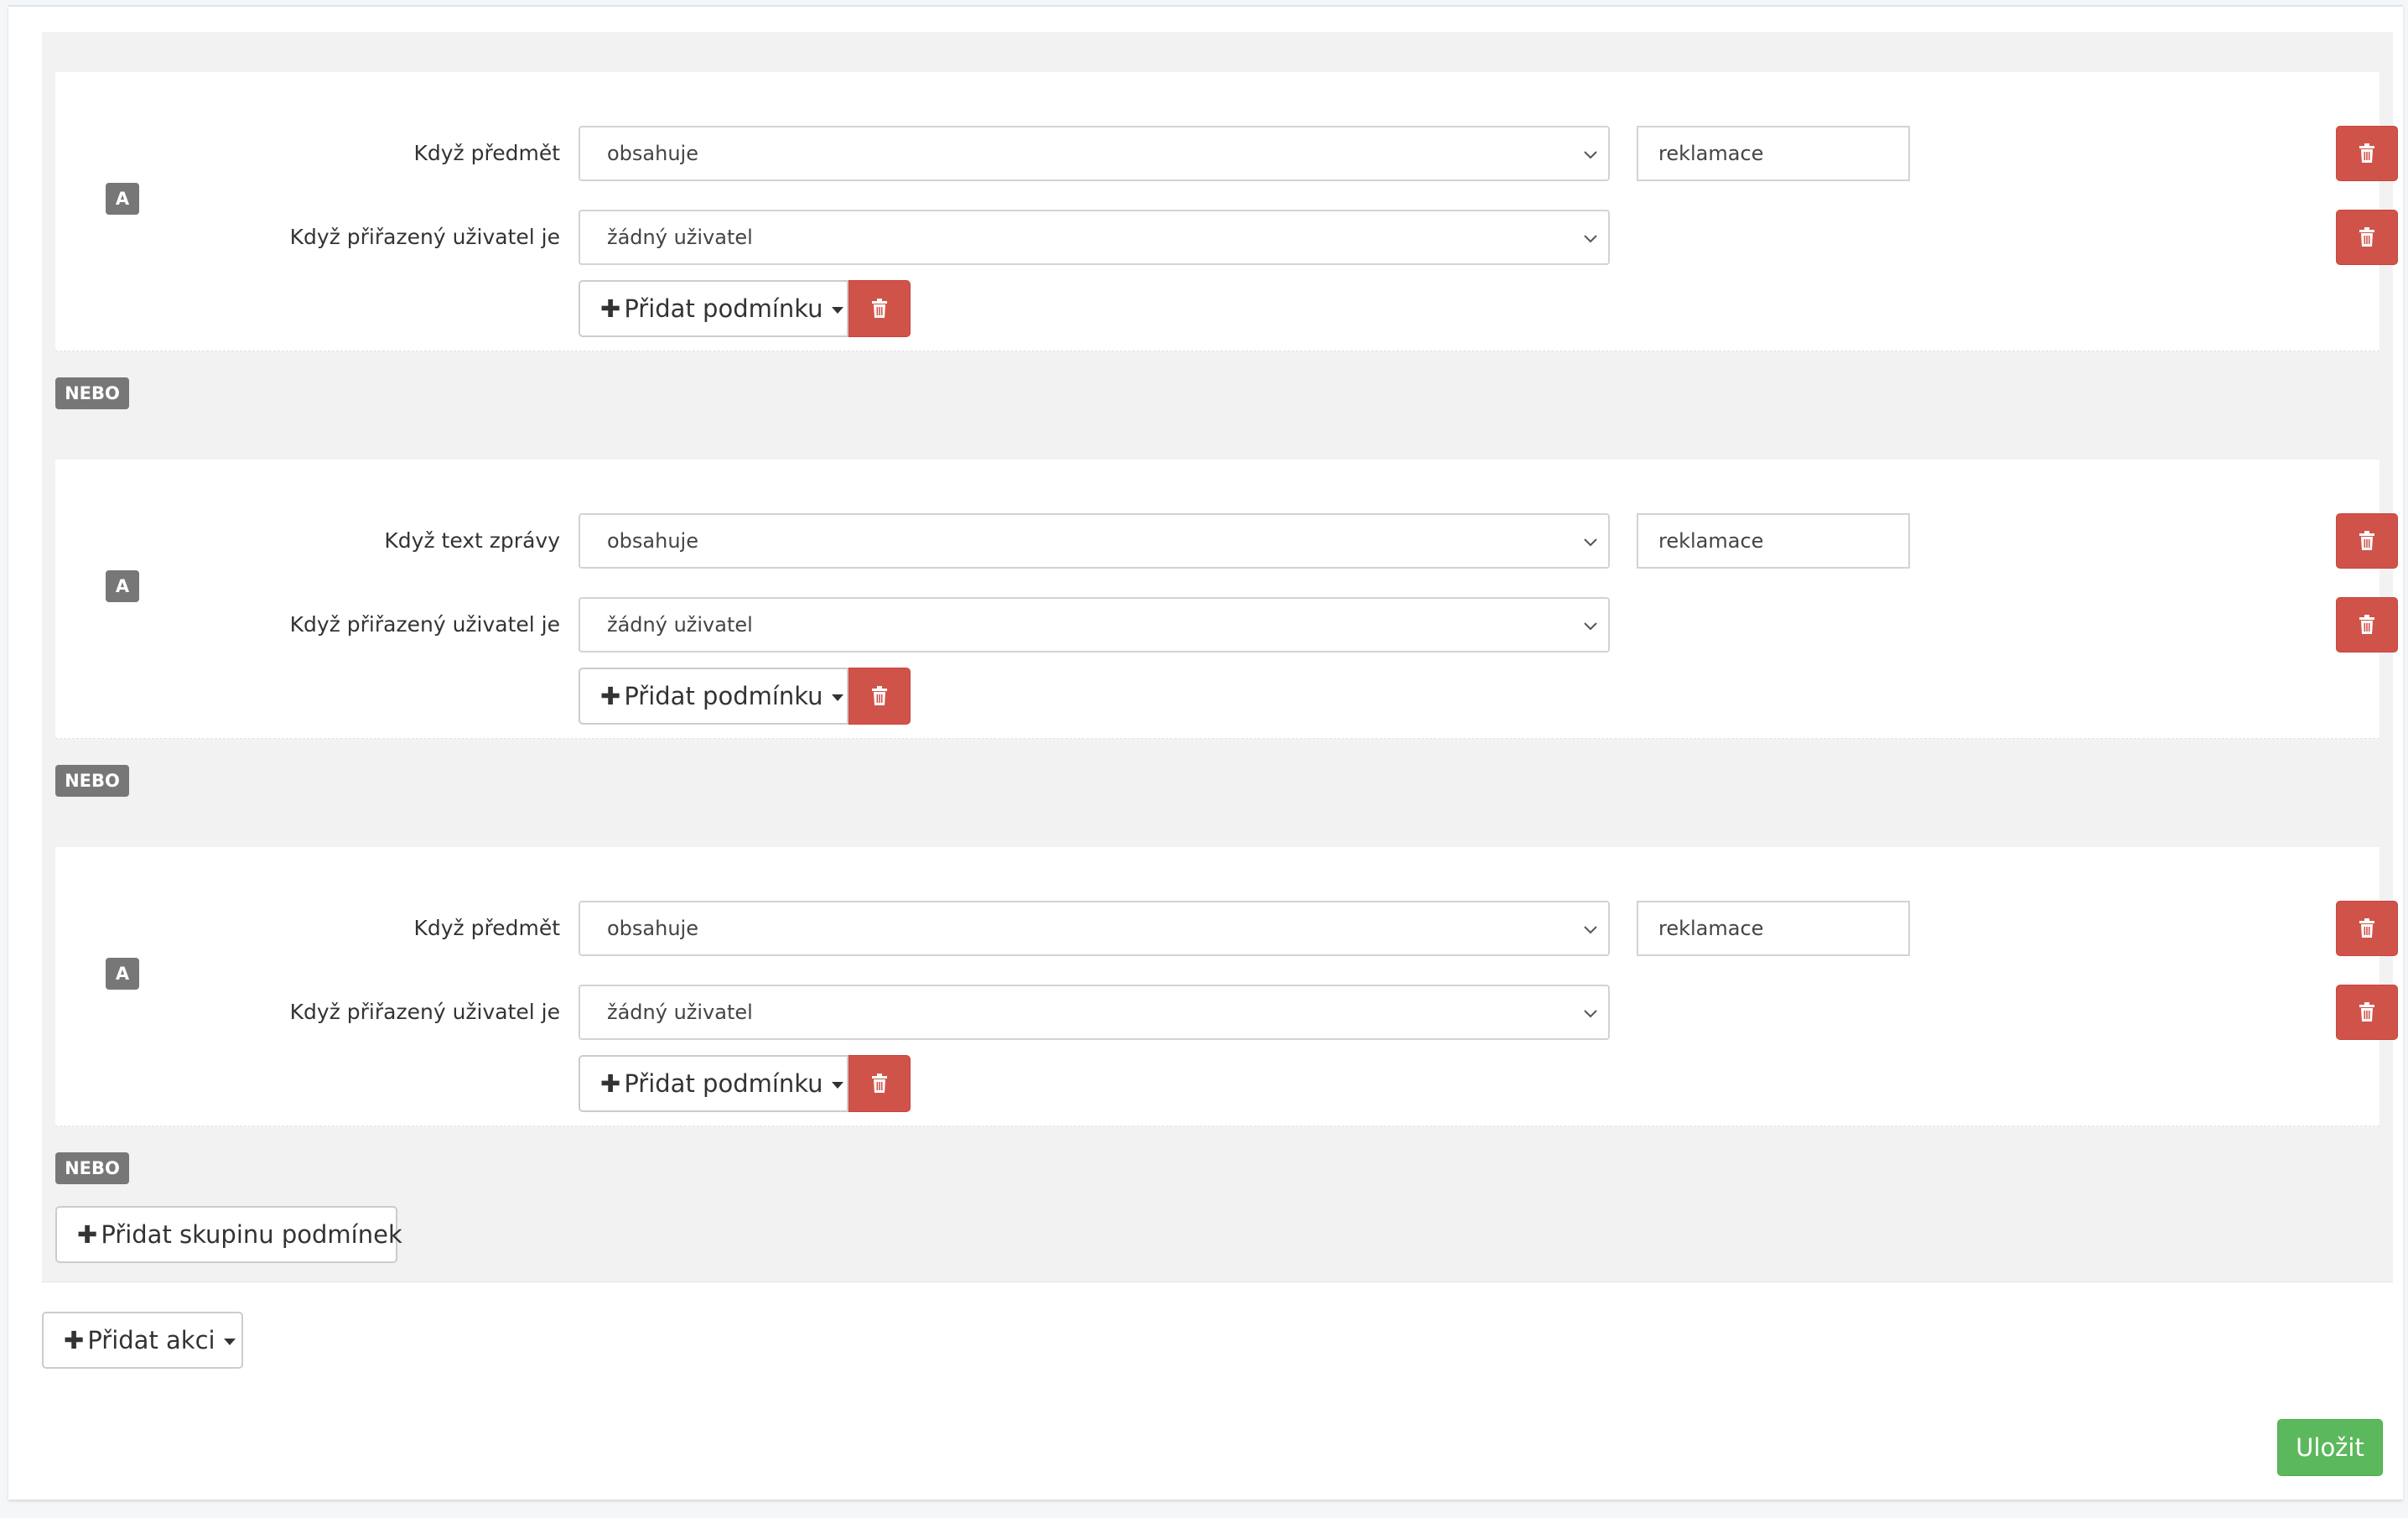  I want to click on add-action-button: ✚ Přidat akci, so click(142, 1340).